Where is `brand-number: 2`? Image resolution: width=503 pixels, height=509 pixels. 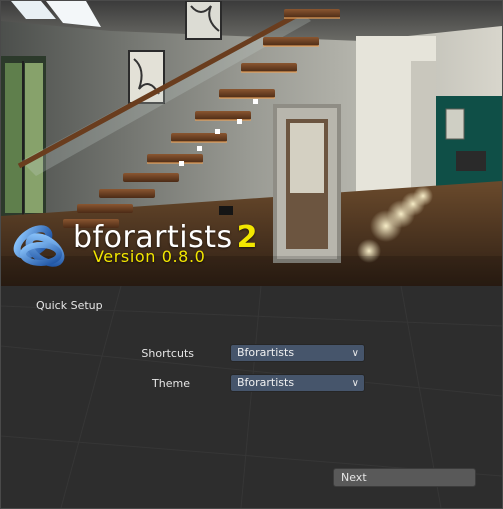 brand-number: 2 is located at coordinates (247, 237).